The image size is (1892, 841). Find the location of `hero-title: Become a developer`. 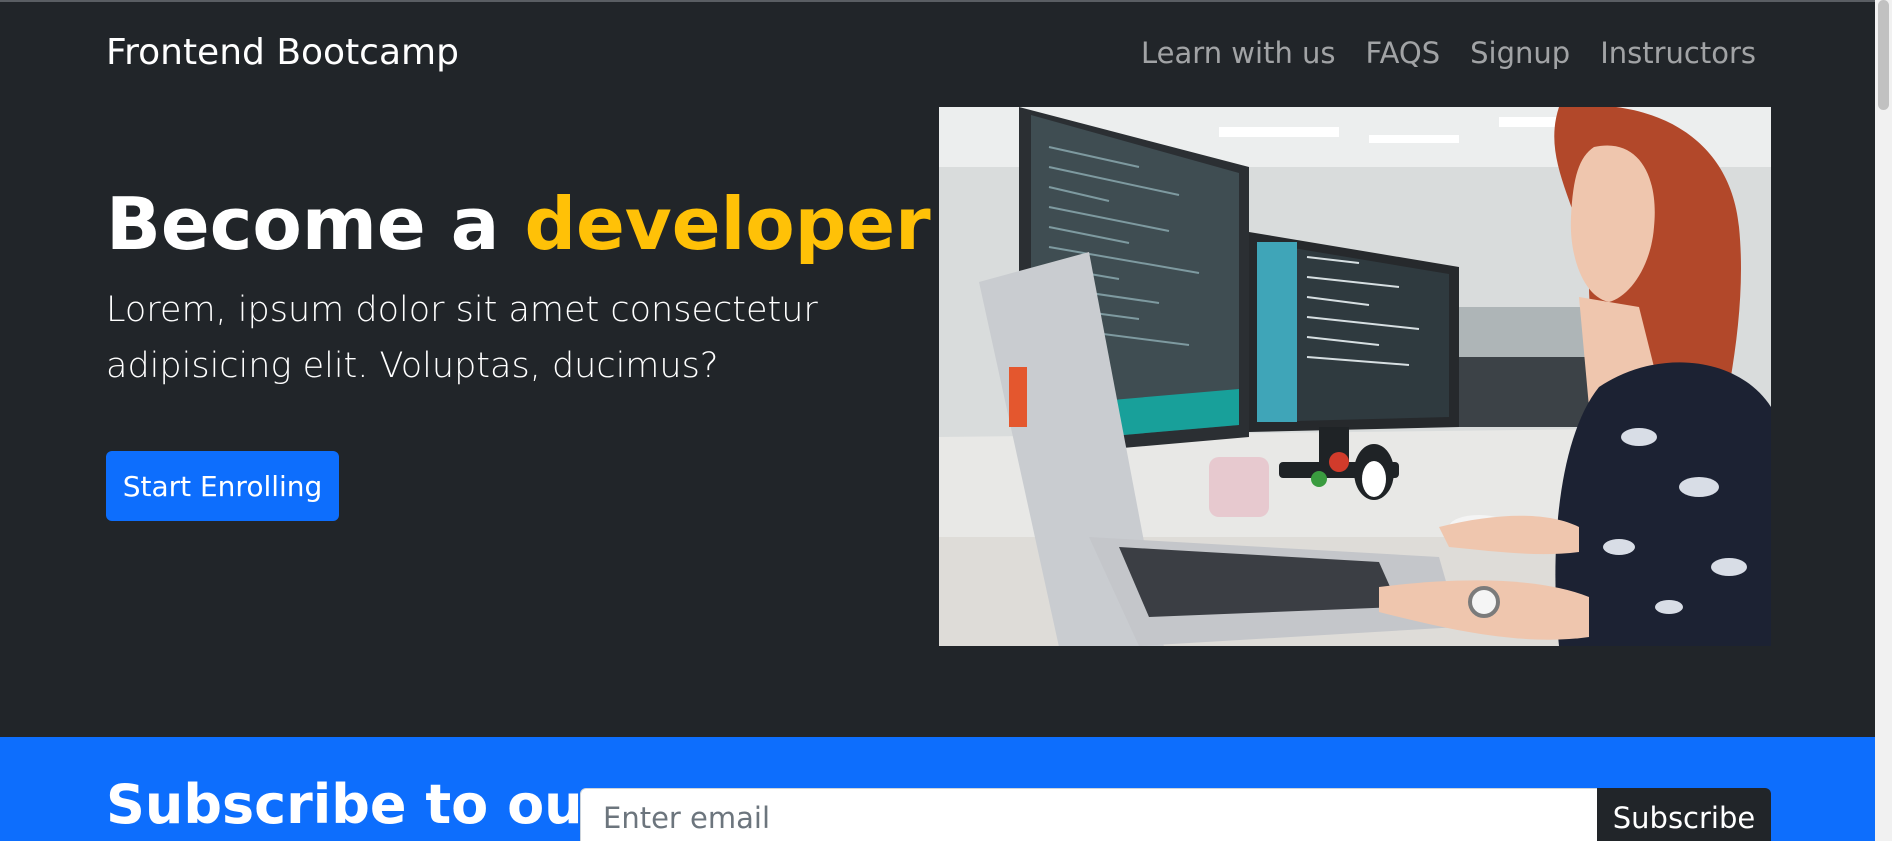

hero-title: Become a developer is located at coordinates (518, 224).